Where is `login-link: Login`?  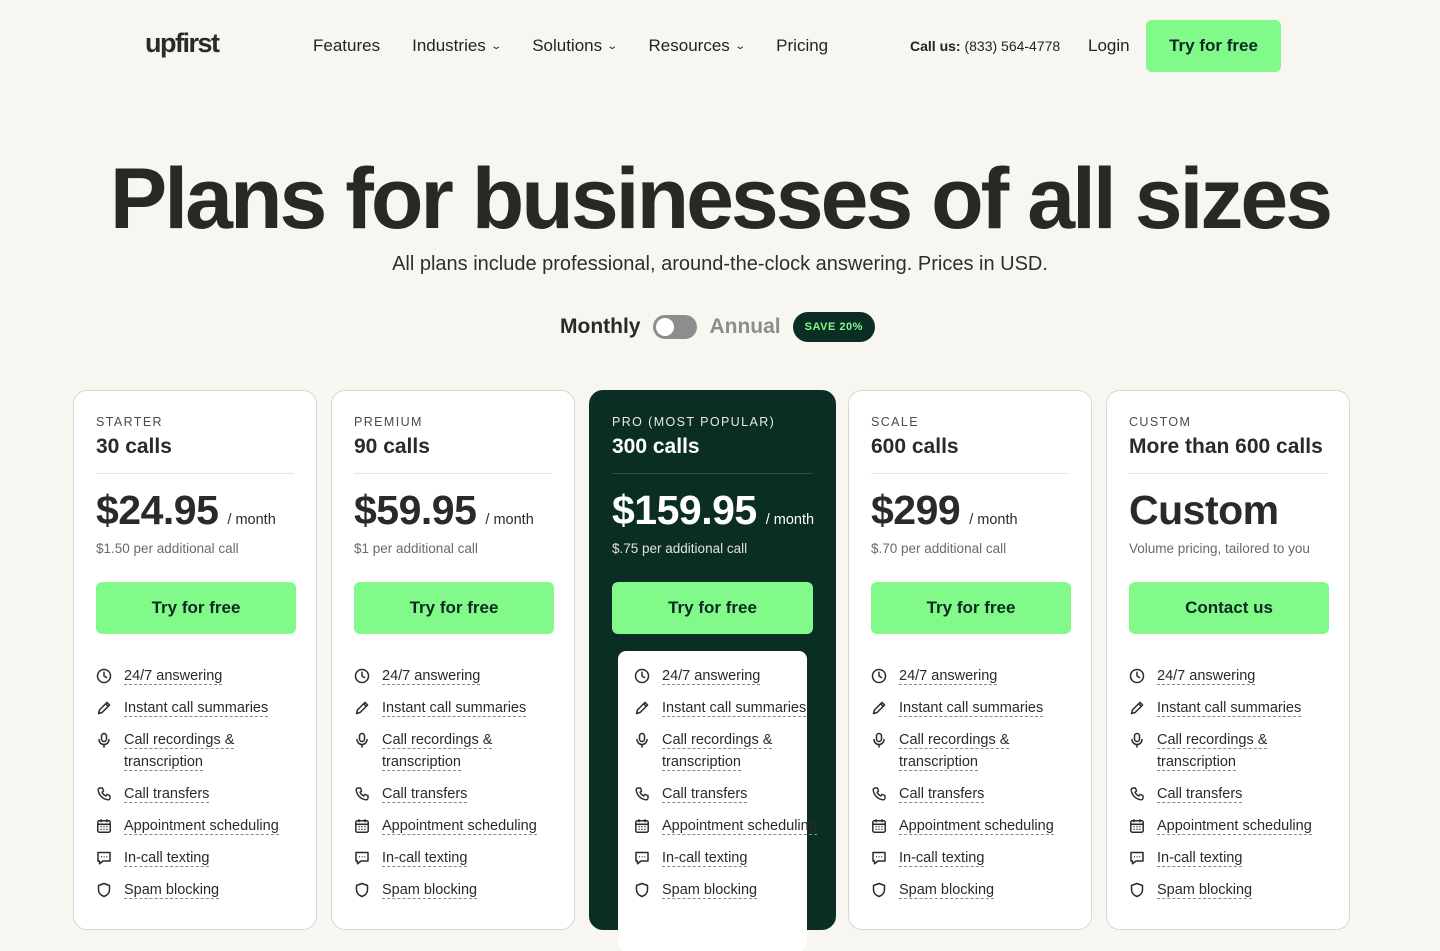
login-link: Login is located at coordinates (1109, 46).